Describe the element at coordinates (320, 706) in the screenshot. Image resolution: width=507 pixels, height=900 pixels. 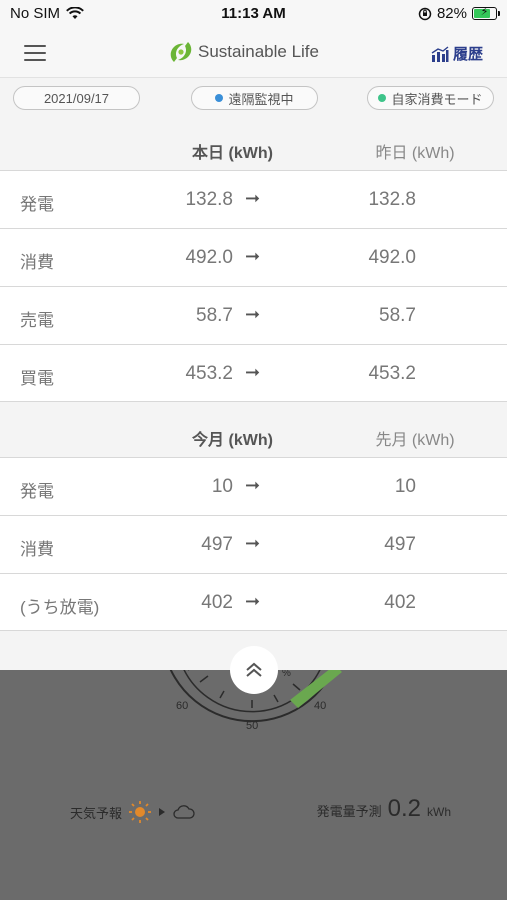
I see `gauge-tick-40: 40` at that location.